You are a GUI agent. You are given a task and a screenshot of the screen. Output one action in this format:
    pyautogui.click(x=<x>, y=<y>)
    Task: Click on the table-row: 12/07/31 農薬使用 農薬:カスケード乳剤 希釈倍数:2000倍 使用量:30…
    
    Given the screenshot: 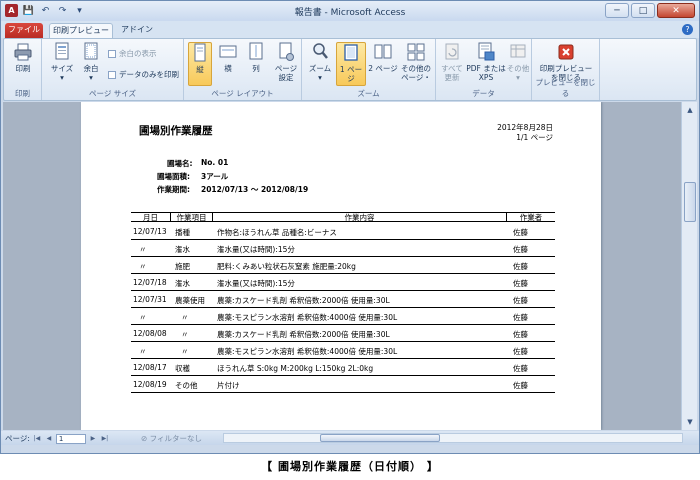 What is the action you would take?
    pyautogui.click(x=343, y=299)
    